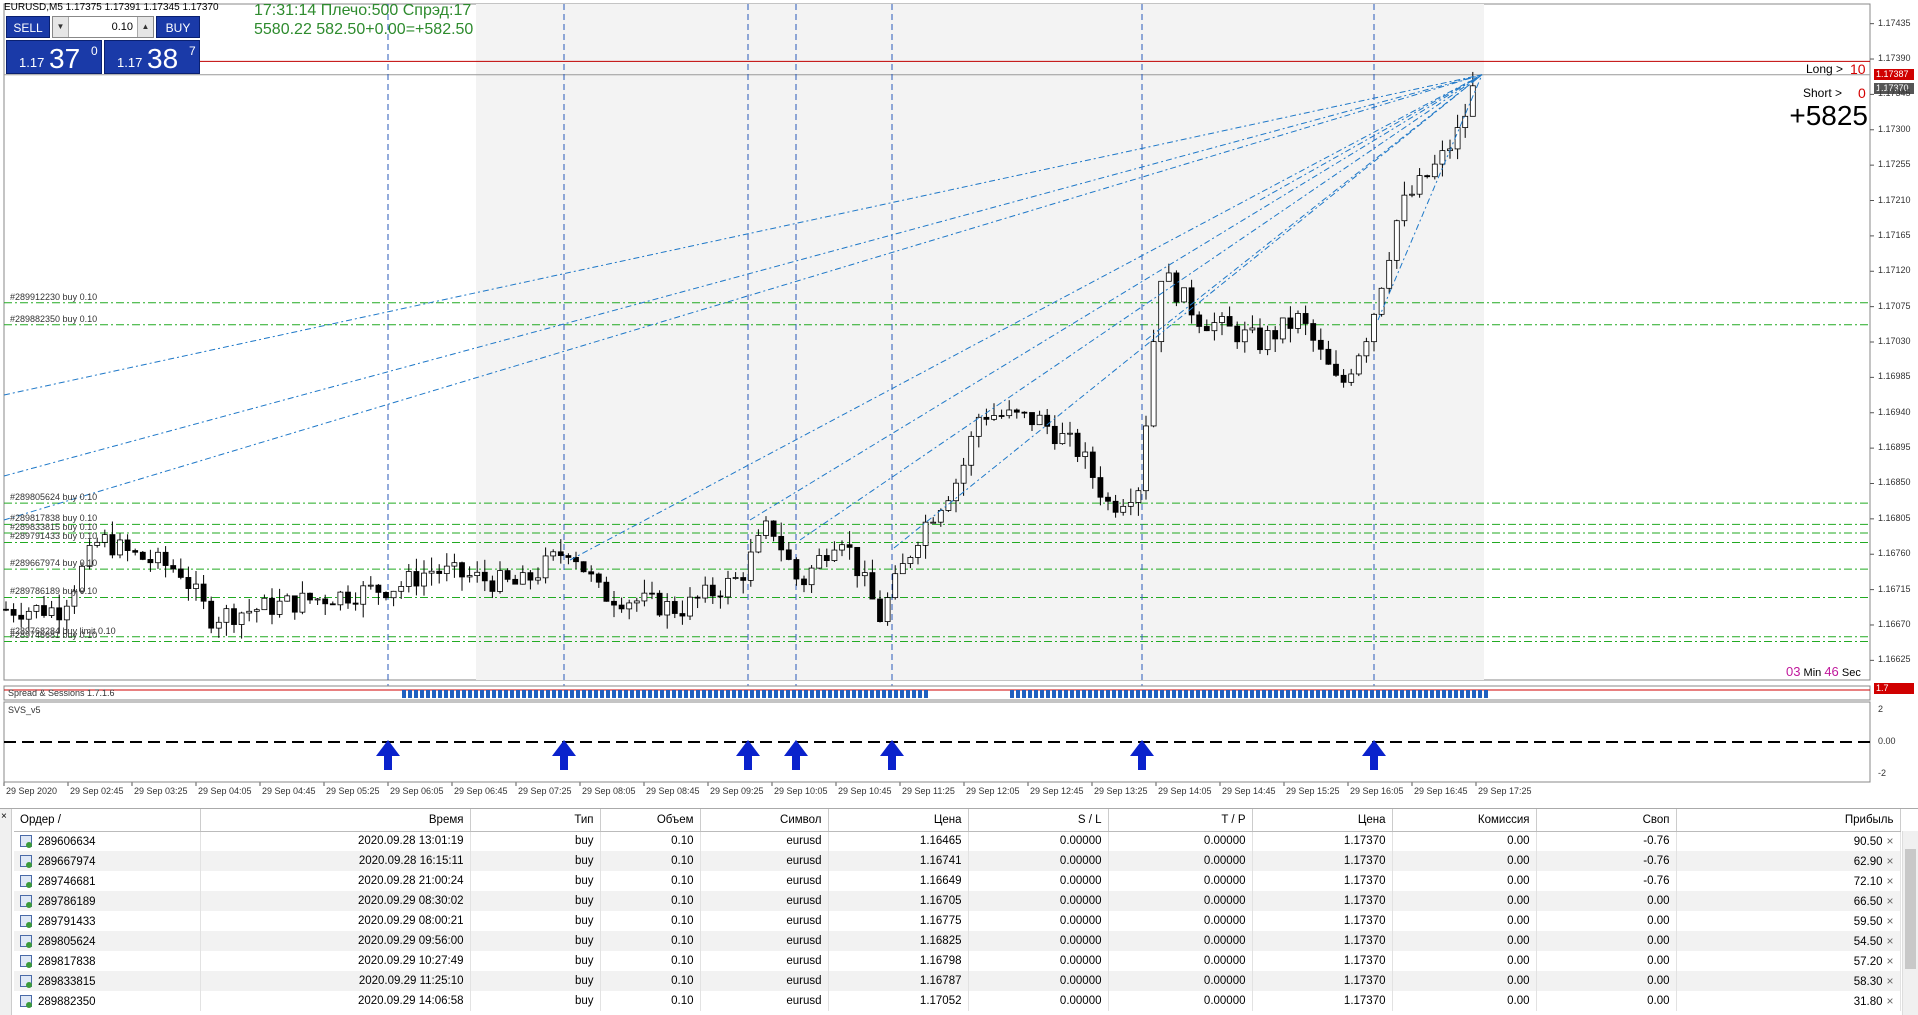 The image size is (1918, 1015). What do you see at coordinates (61, 27) in the screenshot?
I see `lot-decrease-icon: ▼` at bounding box center [61, 27].